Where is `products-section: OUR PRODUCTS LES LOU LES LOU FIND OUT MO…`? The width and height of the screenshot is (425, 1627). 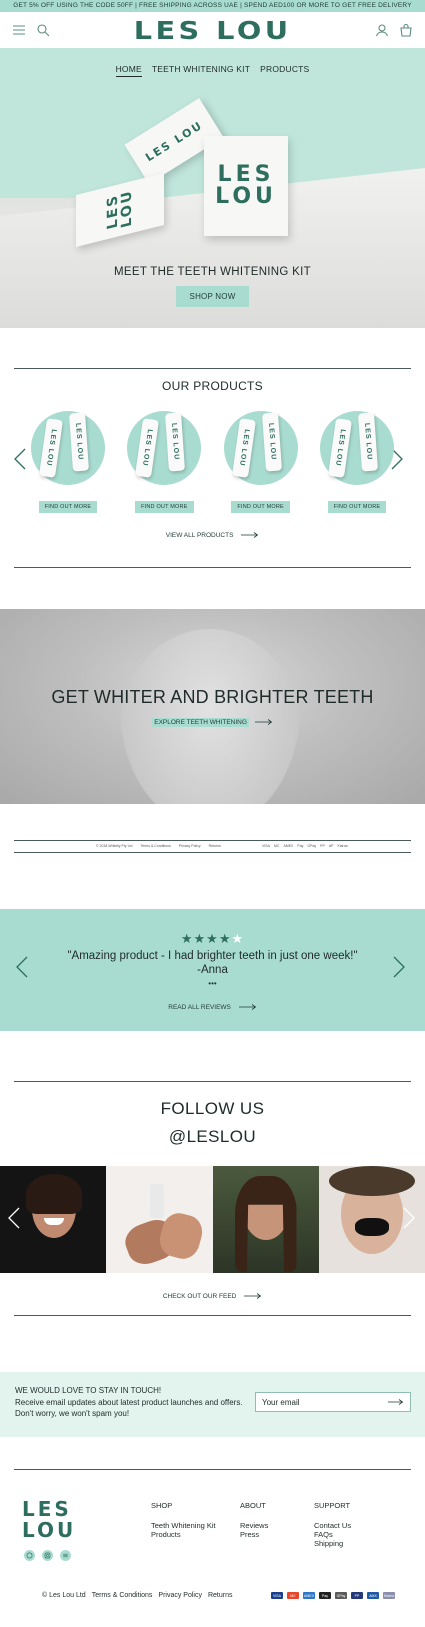
products-section: OUR PRODUCTS LES LOU LES LOU FIND OUT MO… is located at coordinates (212, 489).